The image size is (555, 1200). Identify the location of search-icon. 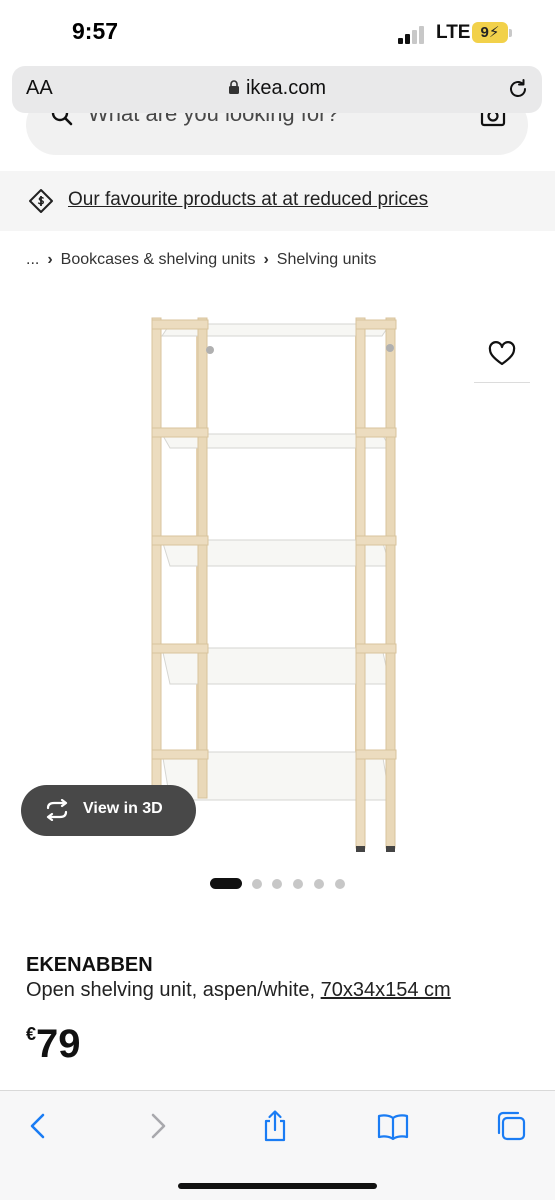
(62, 120).